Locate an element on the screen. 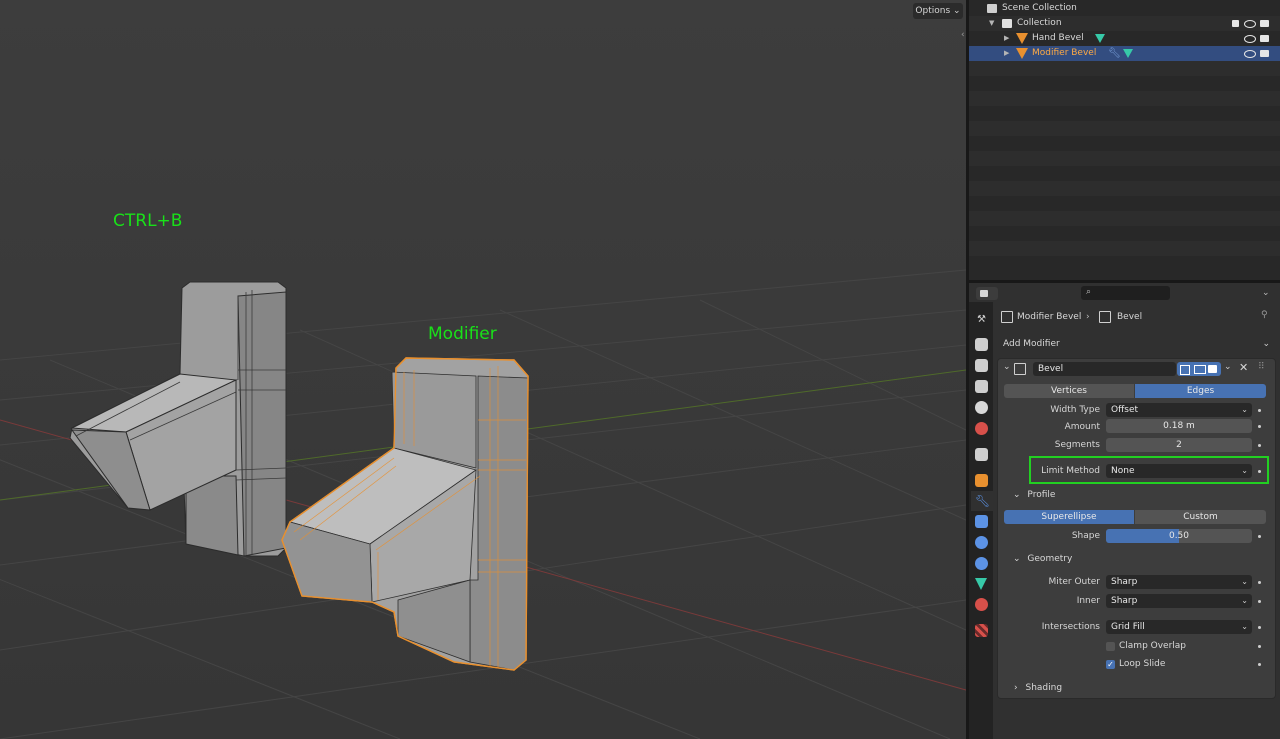 The image size is (1280, 739). particles-tab-icon is located at coordinates (981, 521).